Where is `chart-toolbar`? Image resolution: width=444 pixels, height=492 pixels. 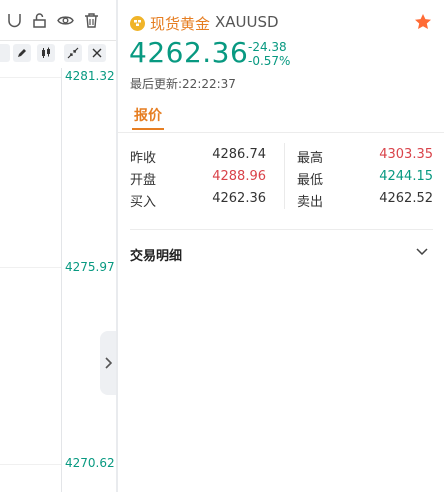 chart-toolbar is located at coordinates (58, 20).